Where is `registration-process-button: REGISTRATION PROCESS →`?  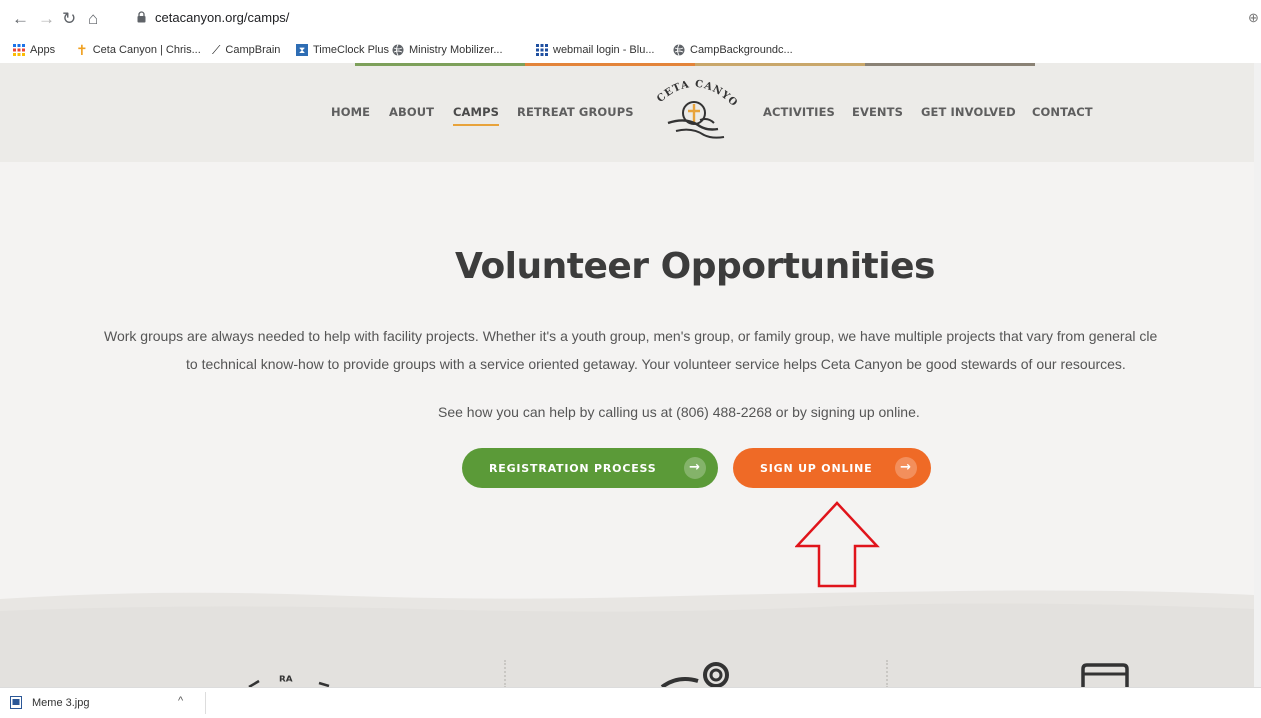
registration-process-button: REGISTRATION PROCESS → is located at coordinates (590, 468).